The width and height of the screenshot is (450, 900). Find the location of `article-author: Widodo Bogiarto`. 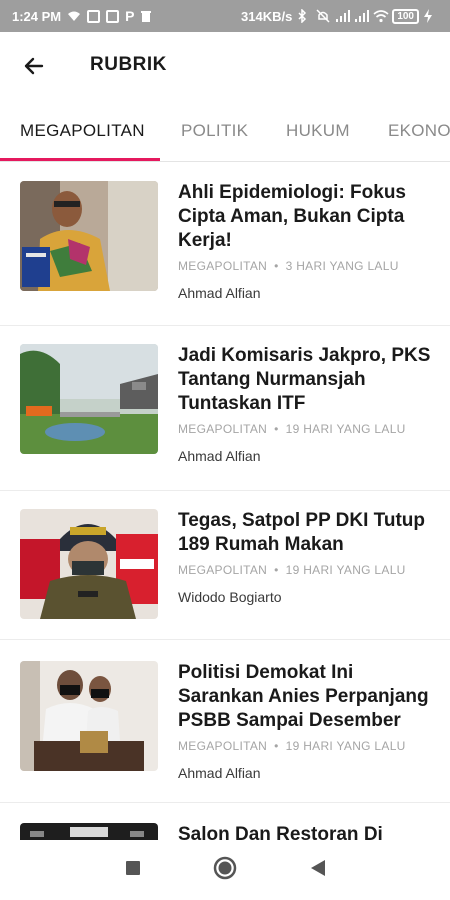

article-author: Widodo Bogiarto is located at coordinates (230, 597).